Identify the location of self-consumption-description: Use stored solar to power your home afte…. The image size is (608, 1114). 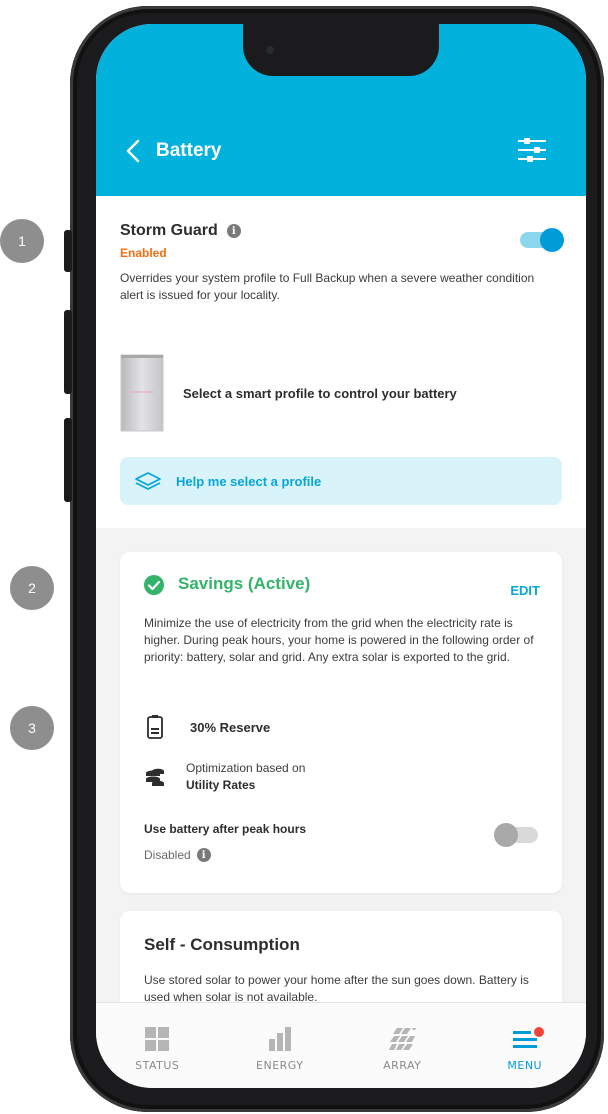
(336, 988).